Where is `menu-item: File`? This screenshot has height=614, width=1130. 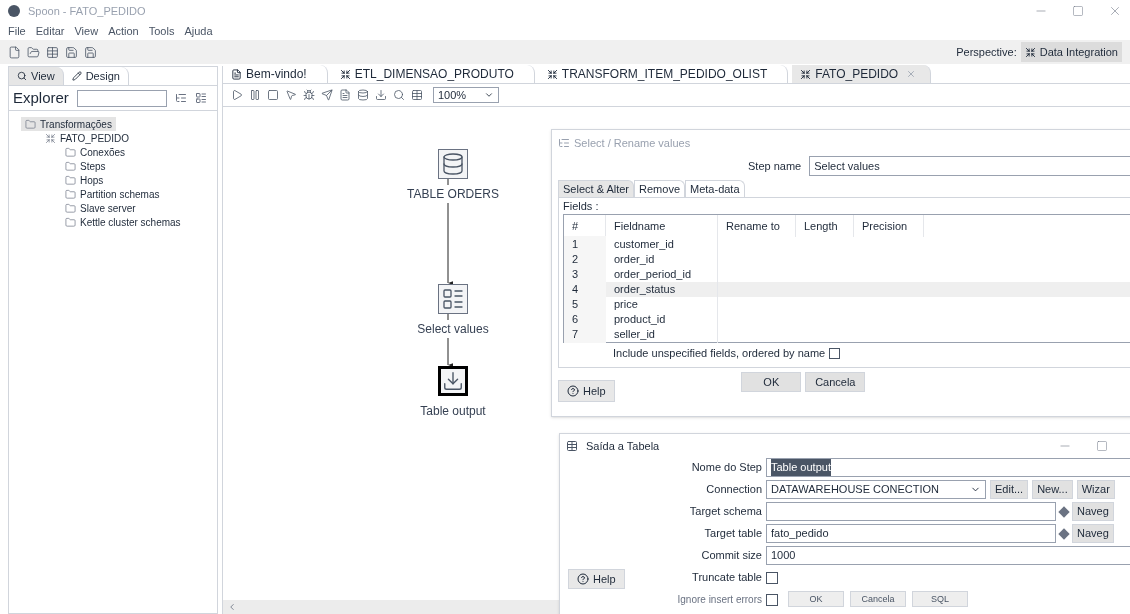
menu-item: File is located at coordinates (17, 31).